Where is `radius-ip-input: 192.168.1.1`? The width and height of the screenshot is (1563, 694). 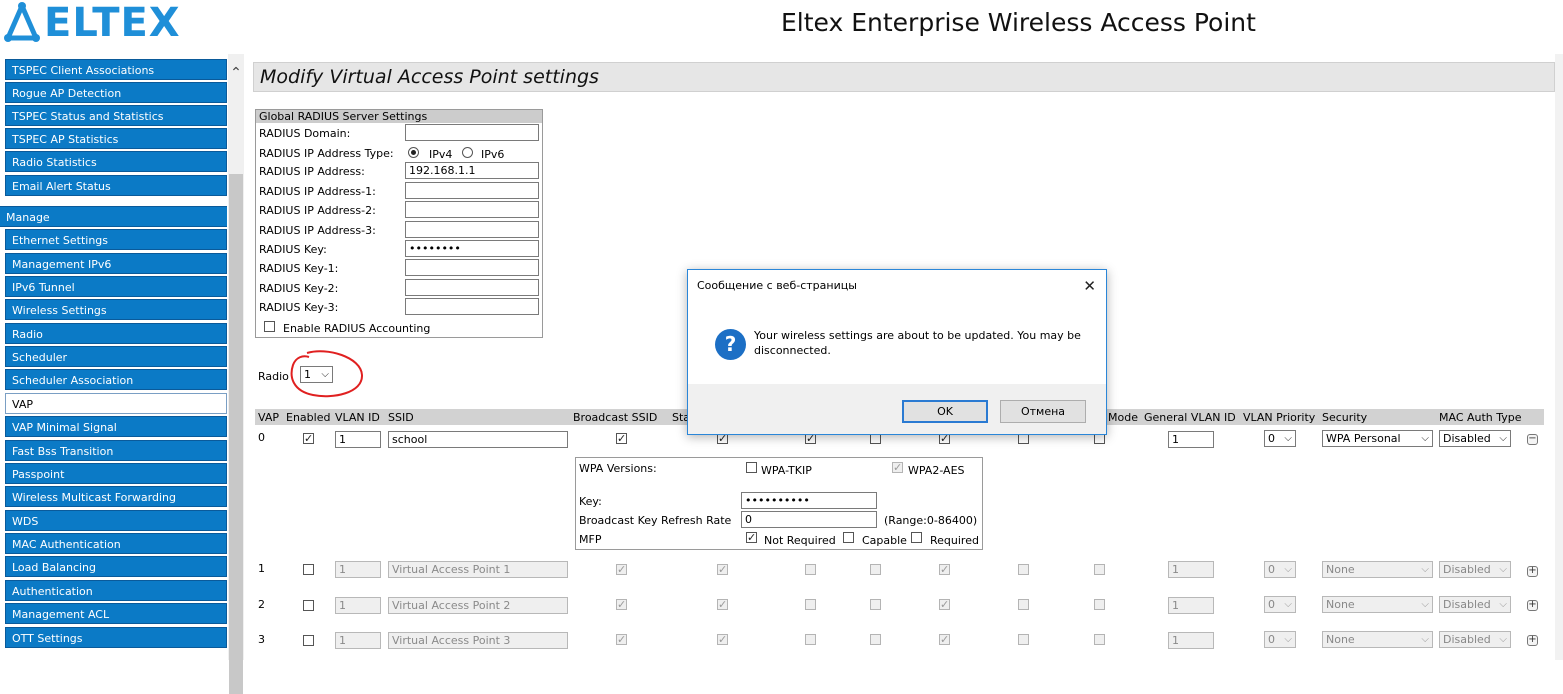 radius-ip-input: 192.168.1.1 is located at coordinates (472, 170).